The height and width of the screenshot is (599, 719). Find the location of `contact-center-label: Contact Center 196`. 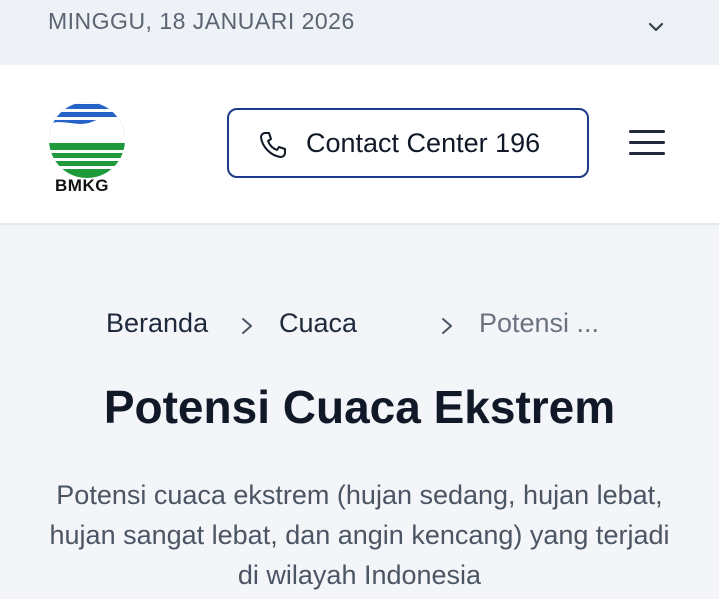

contact-center-label: Contact Center 196 is located at coordinates (423, 143).